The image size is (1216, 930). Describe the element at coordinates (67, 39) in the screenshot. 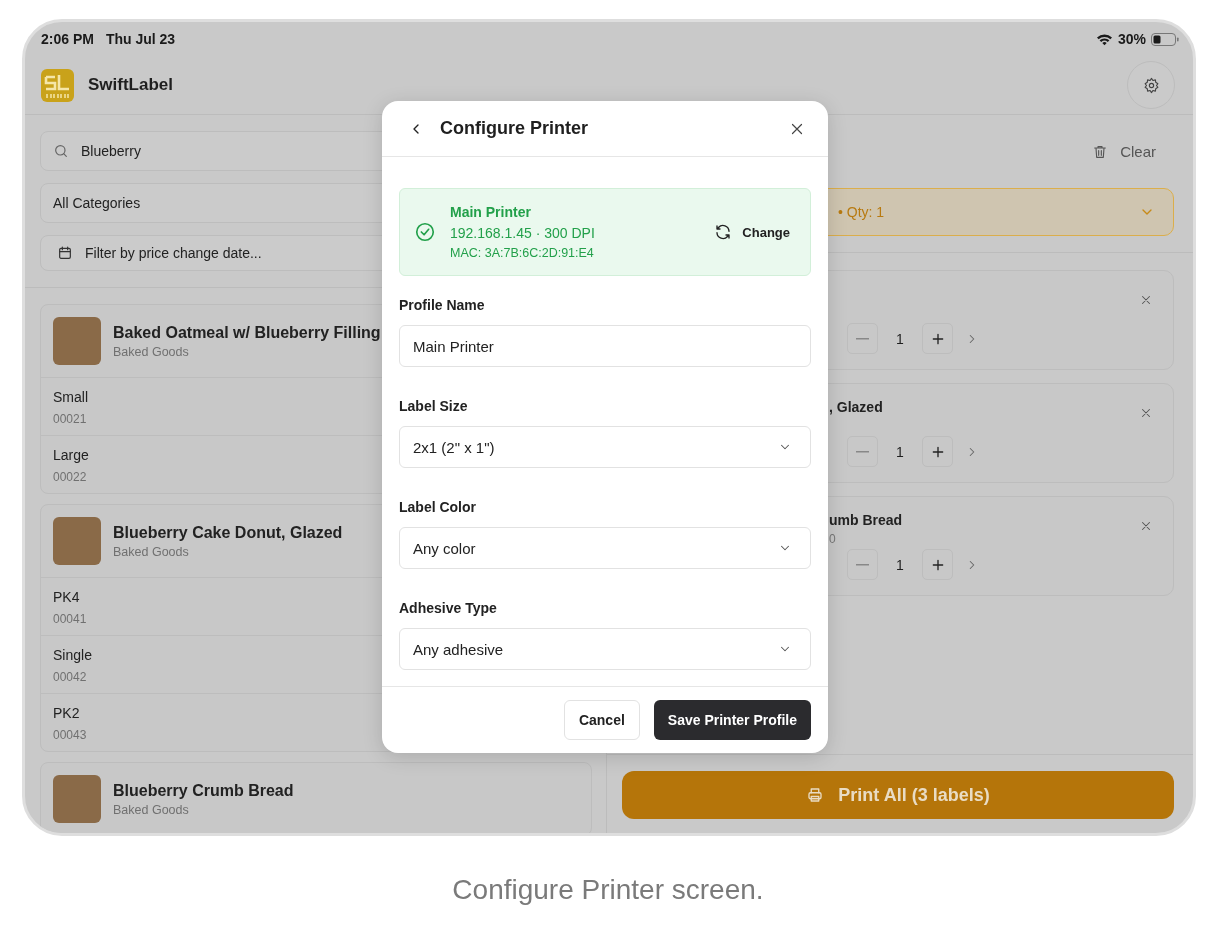

I see `status-time: 2:06 PM` at that location.